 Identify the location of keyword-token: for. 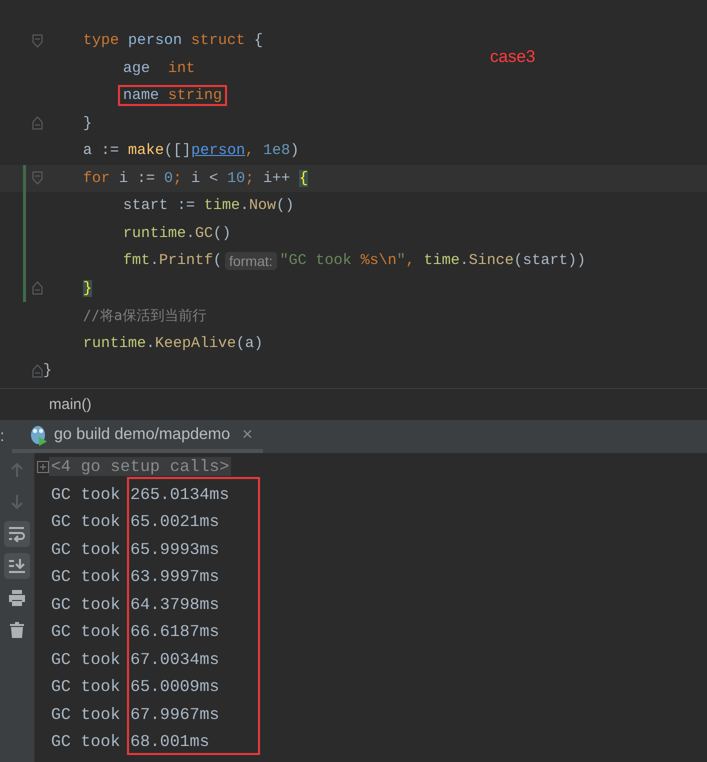
(96, 178).